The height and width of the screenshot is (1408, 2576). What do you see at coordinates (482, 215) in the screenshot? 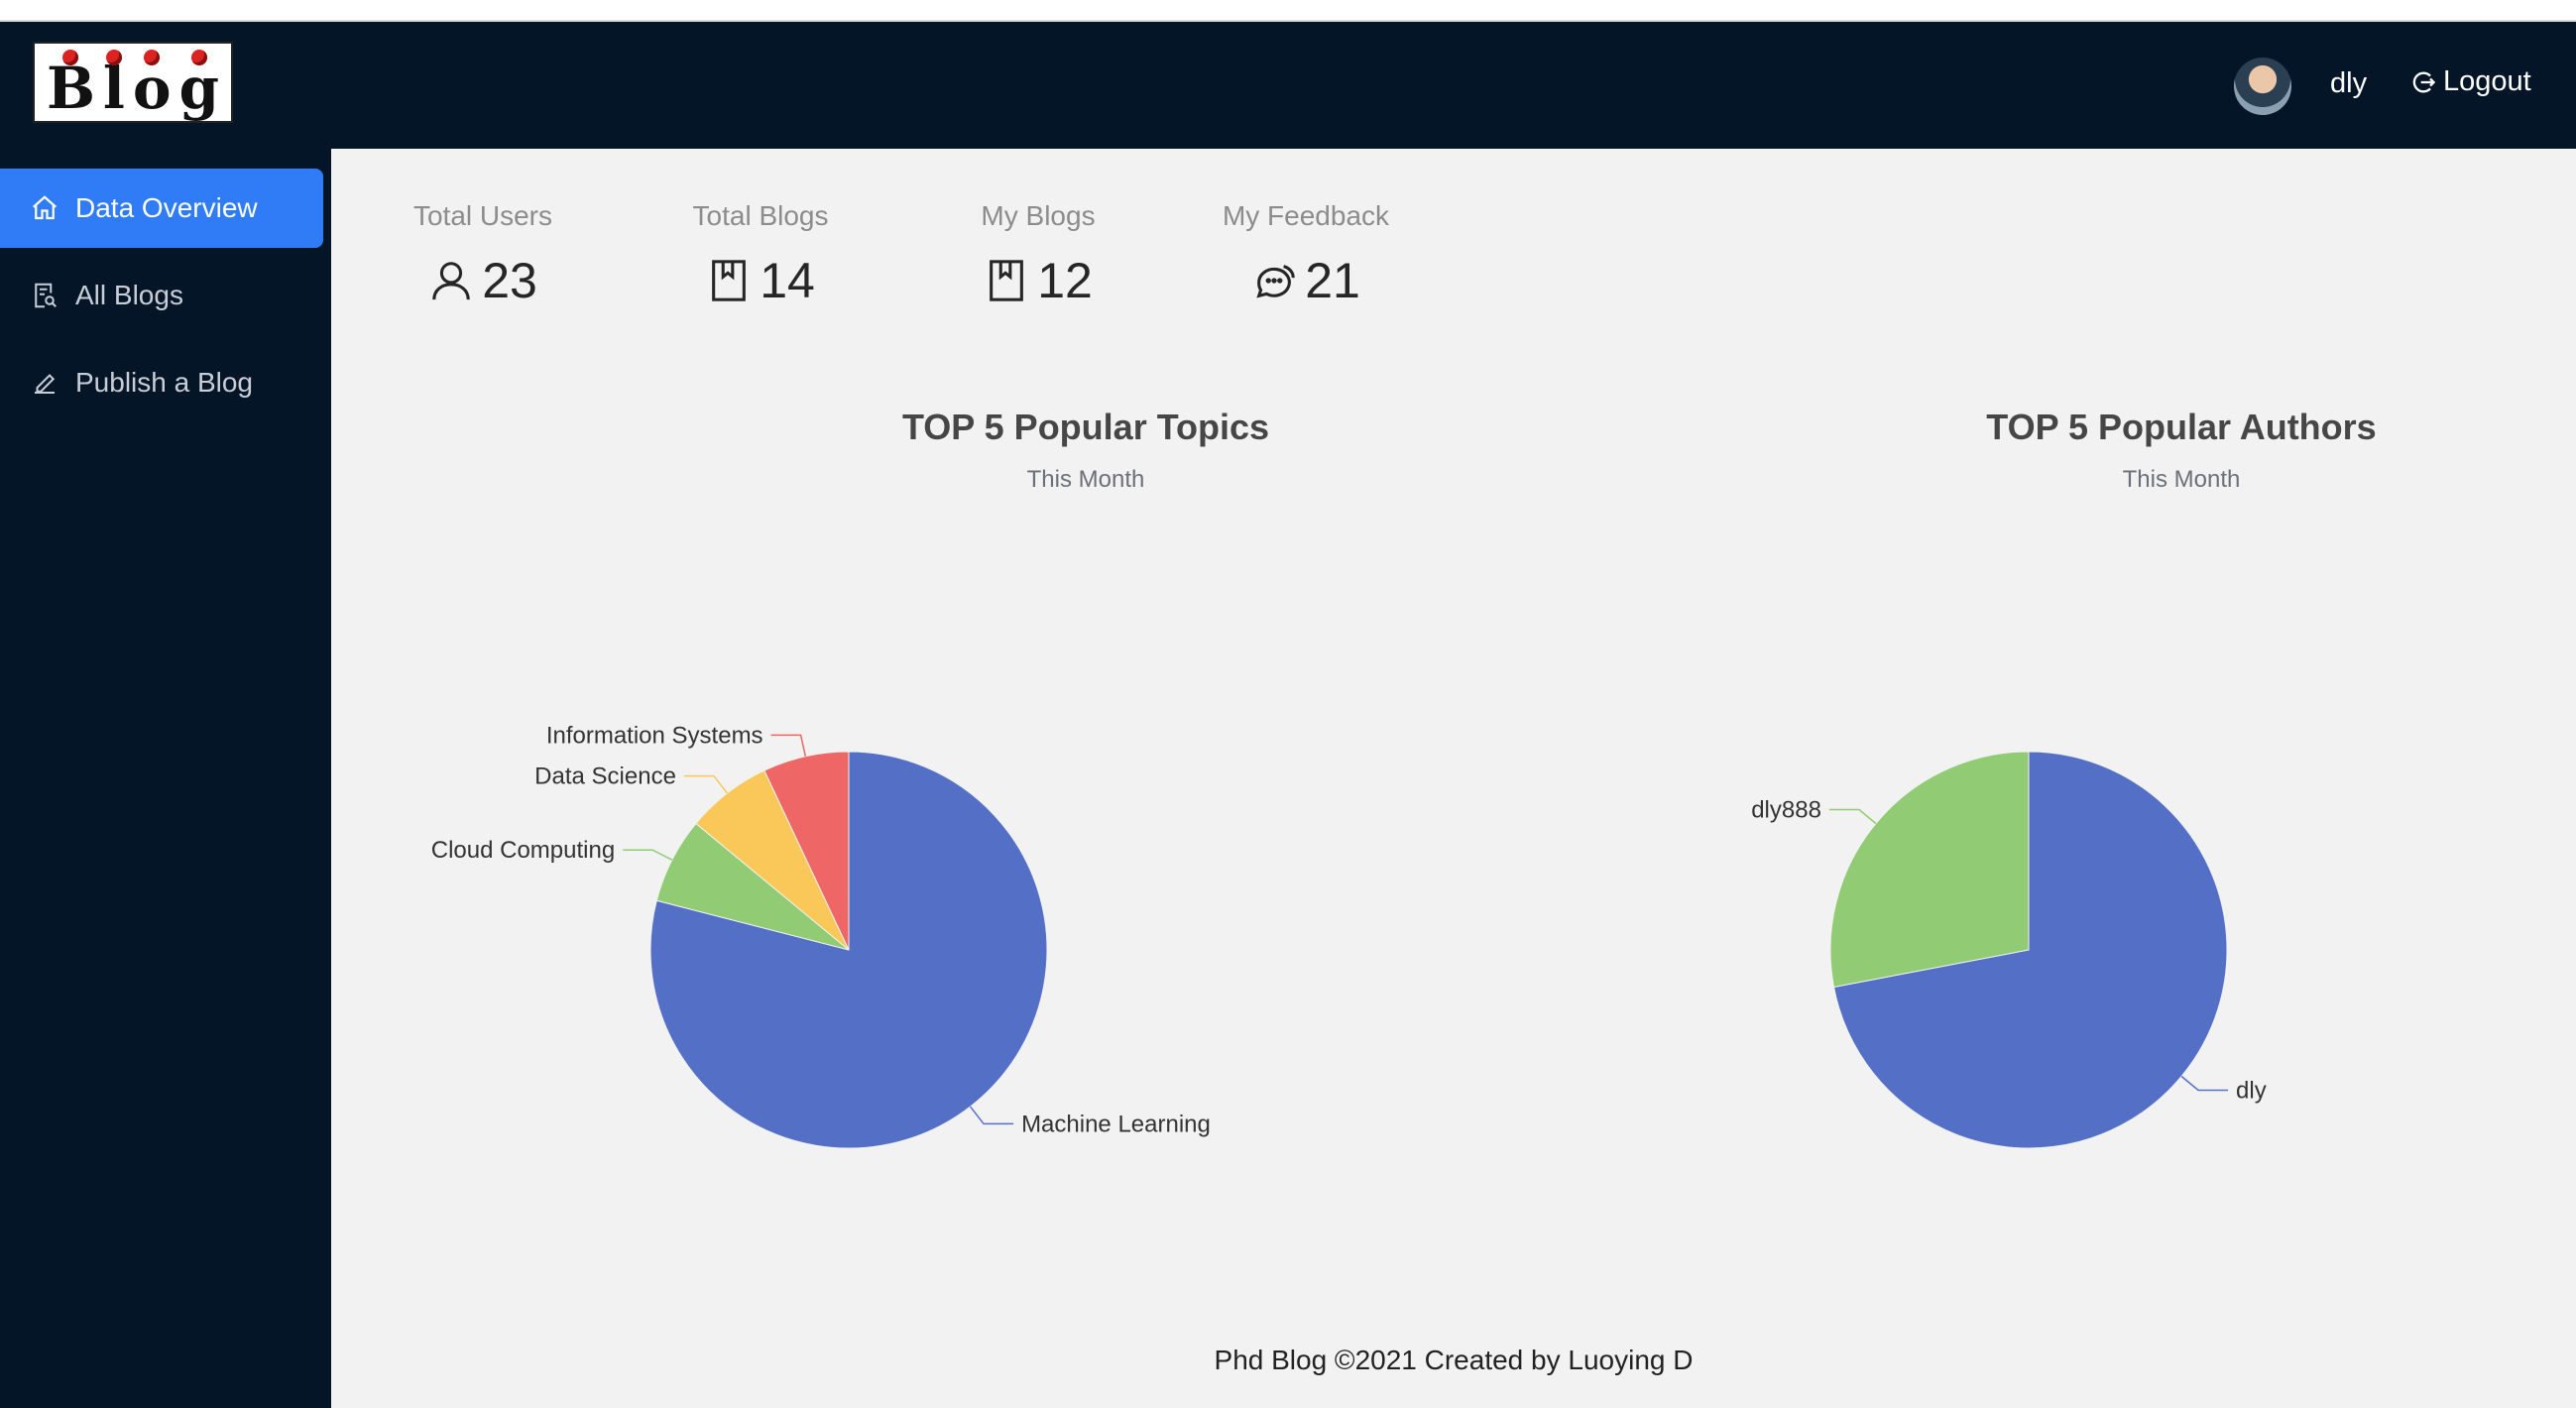
I see `stat-label: Total Users` at bounding box center [482, 215].